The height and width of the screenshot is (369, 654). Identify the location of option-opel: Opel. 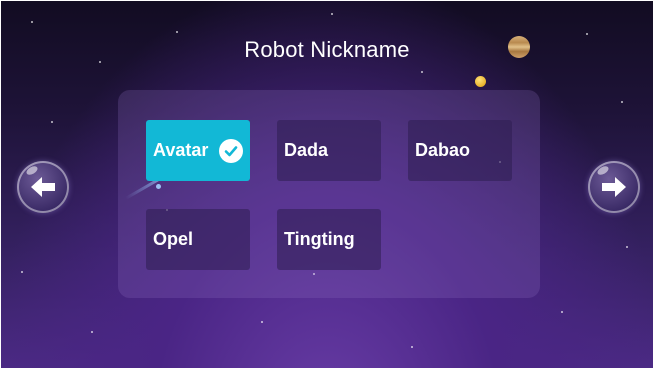
(198, 239).